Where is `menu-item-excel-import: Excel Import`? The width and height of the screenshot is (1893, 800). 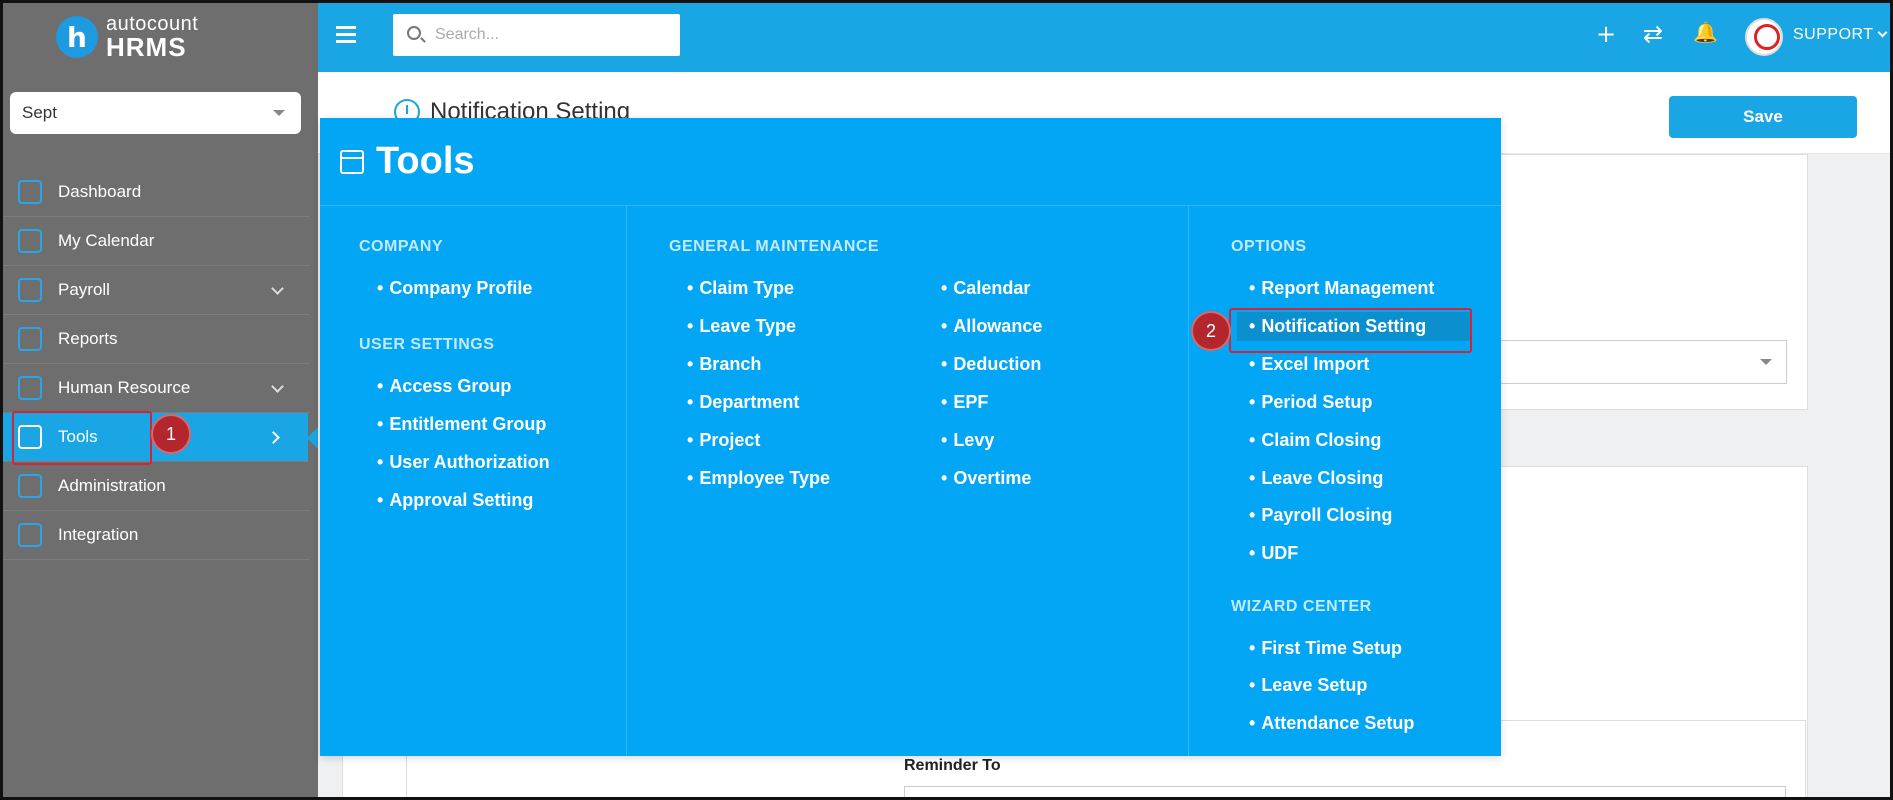 menu-item-excel-import: Excel Import is located at coordinates (1309, 364).